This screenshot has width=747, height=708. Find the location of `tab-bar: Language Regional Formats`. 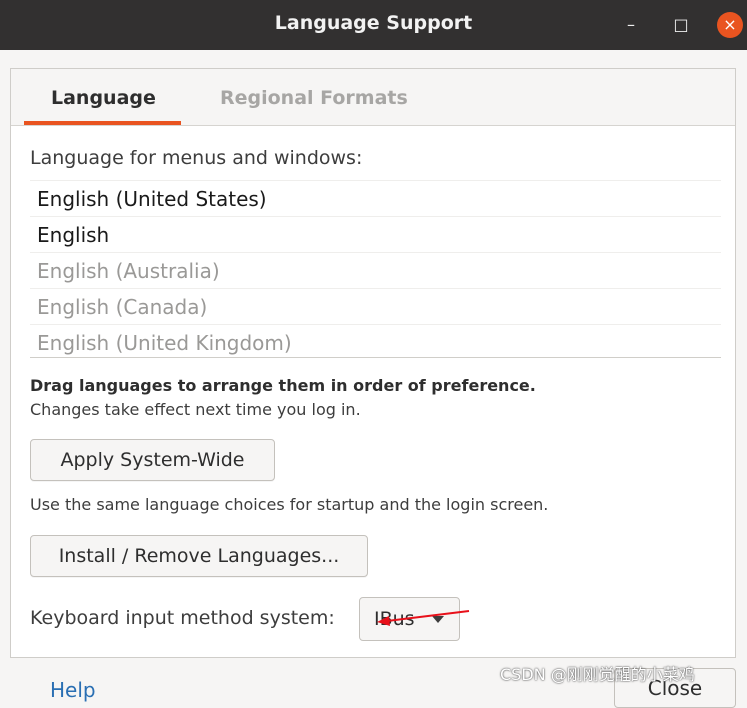

tab-bar: Language Regional Formats is located at coordinates (373, 97).